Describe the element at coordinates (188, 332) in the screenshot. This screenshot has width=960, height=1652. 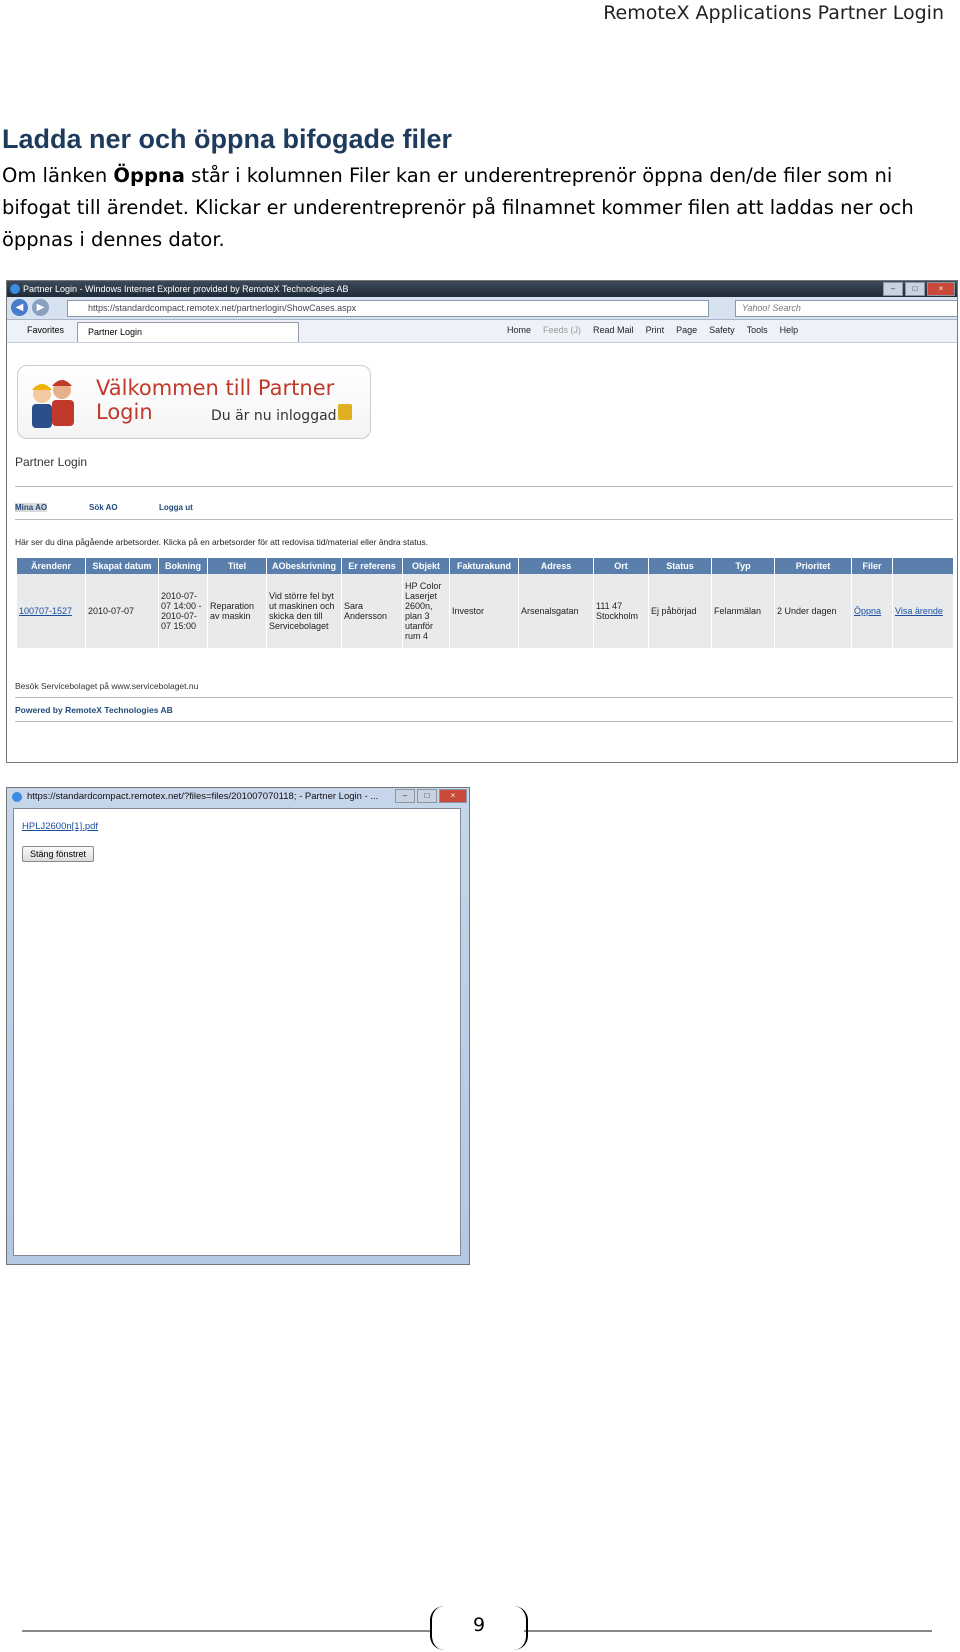
I see `tab-partner-login: Partner Login` at that location.